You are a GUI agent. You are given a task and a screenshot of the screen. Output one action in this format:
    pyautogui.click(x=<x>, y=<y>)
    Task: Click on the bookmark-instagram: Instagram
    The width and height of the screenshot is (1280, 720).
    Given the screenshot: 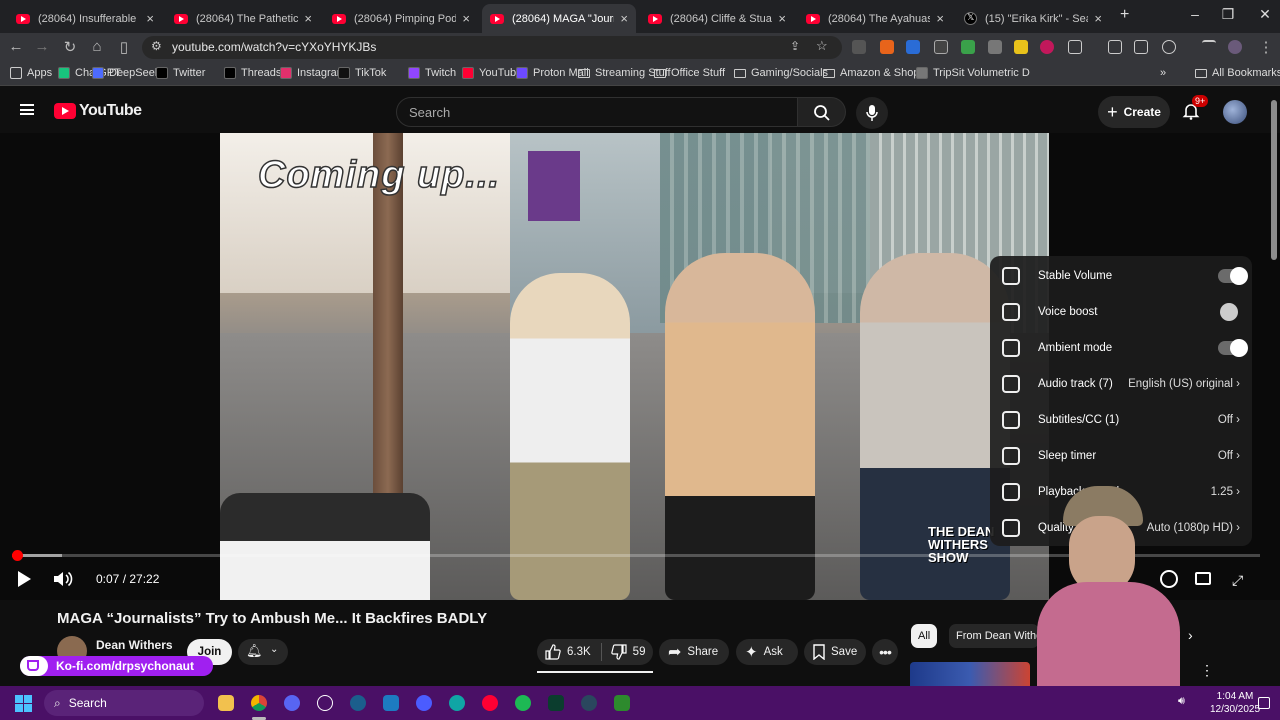 What is the action you would take?
    pyautogui.click(x=313, y=73)
    